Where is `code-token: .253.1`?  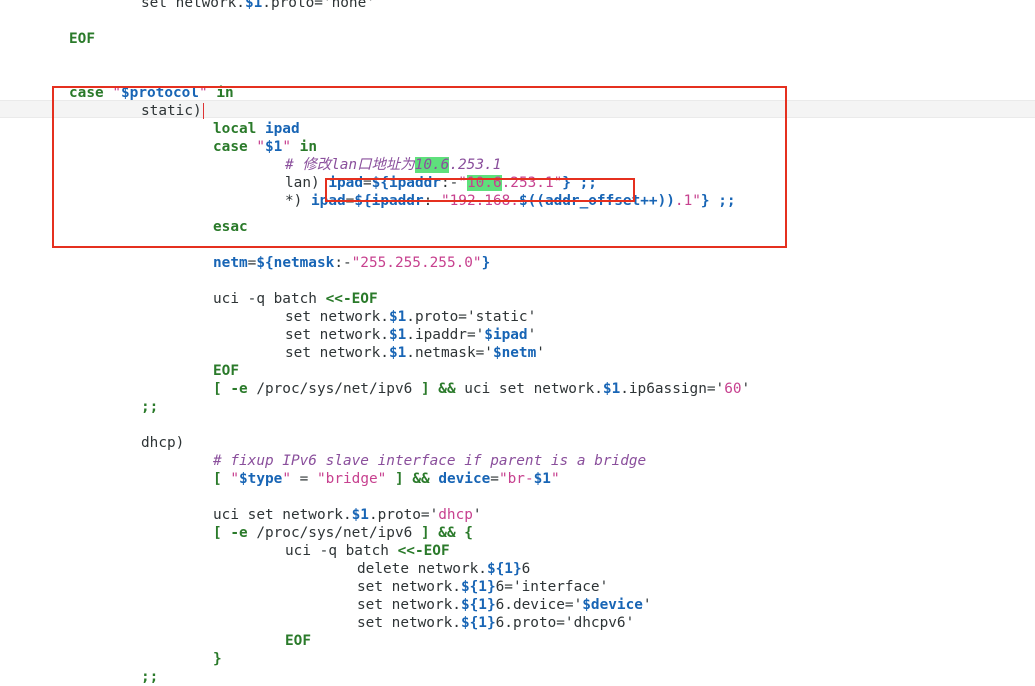
code-token: .253.1 is located at coordinates (475, 165).